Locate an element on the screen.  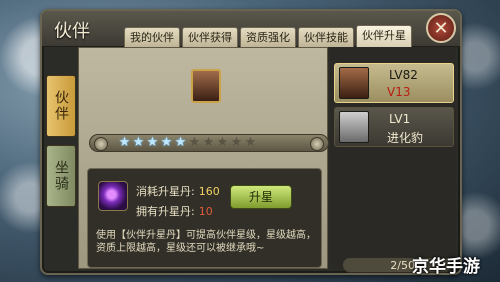
partner-card-2: LV1 进化豹 is located at coordinates (394, 127).